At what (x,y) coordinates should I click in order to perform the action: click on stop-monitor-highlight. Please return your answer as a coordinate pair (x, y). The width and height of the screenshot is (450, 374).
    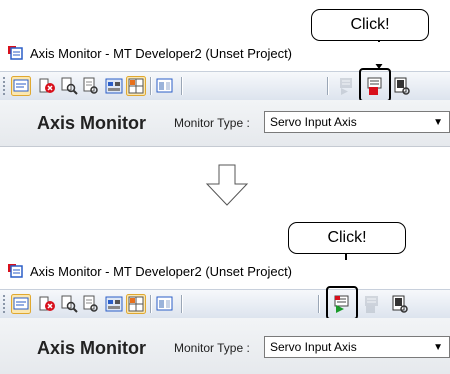
    Looking at the image, I should click on (375, 85).